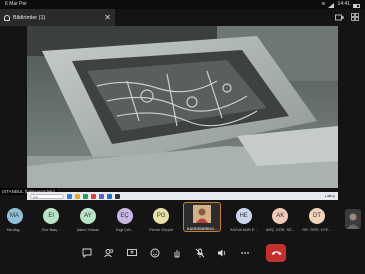 The image size is (365, 274). I want to click on self-avatar, so click(353, 219).